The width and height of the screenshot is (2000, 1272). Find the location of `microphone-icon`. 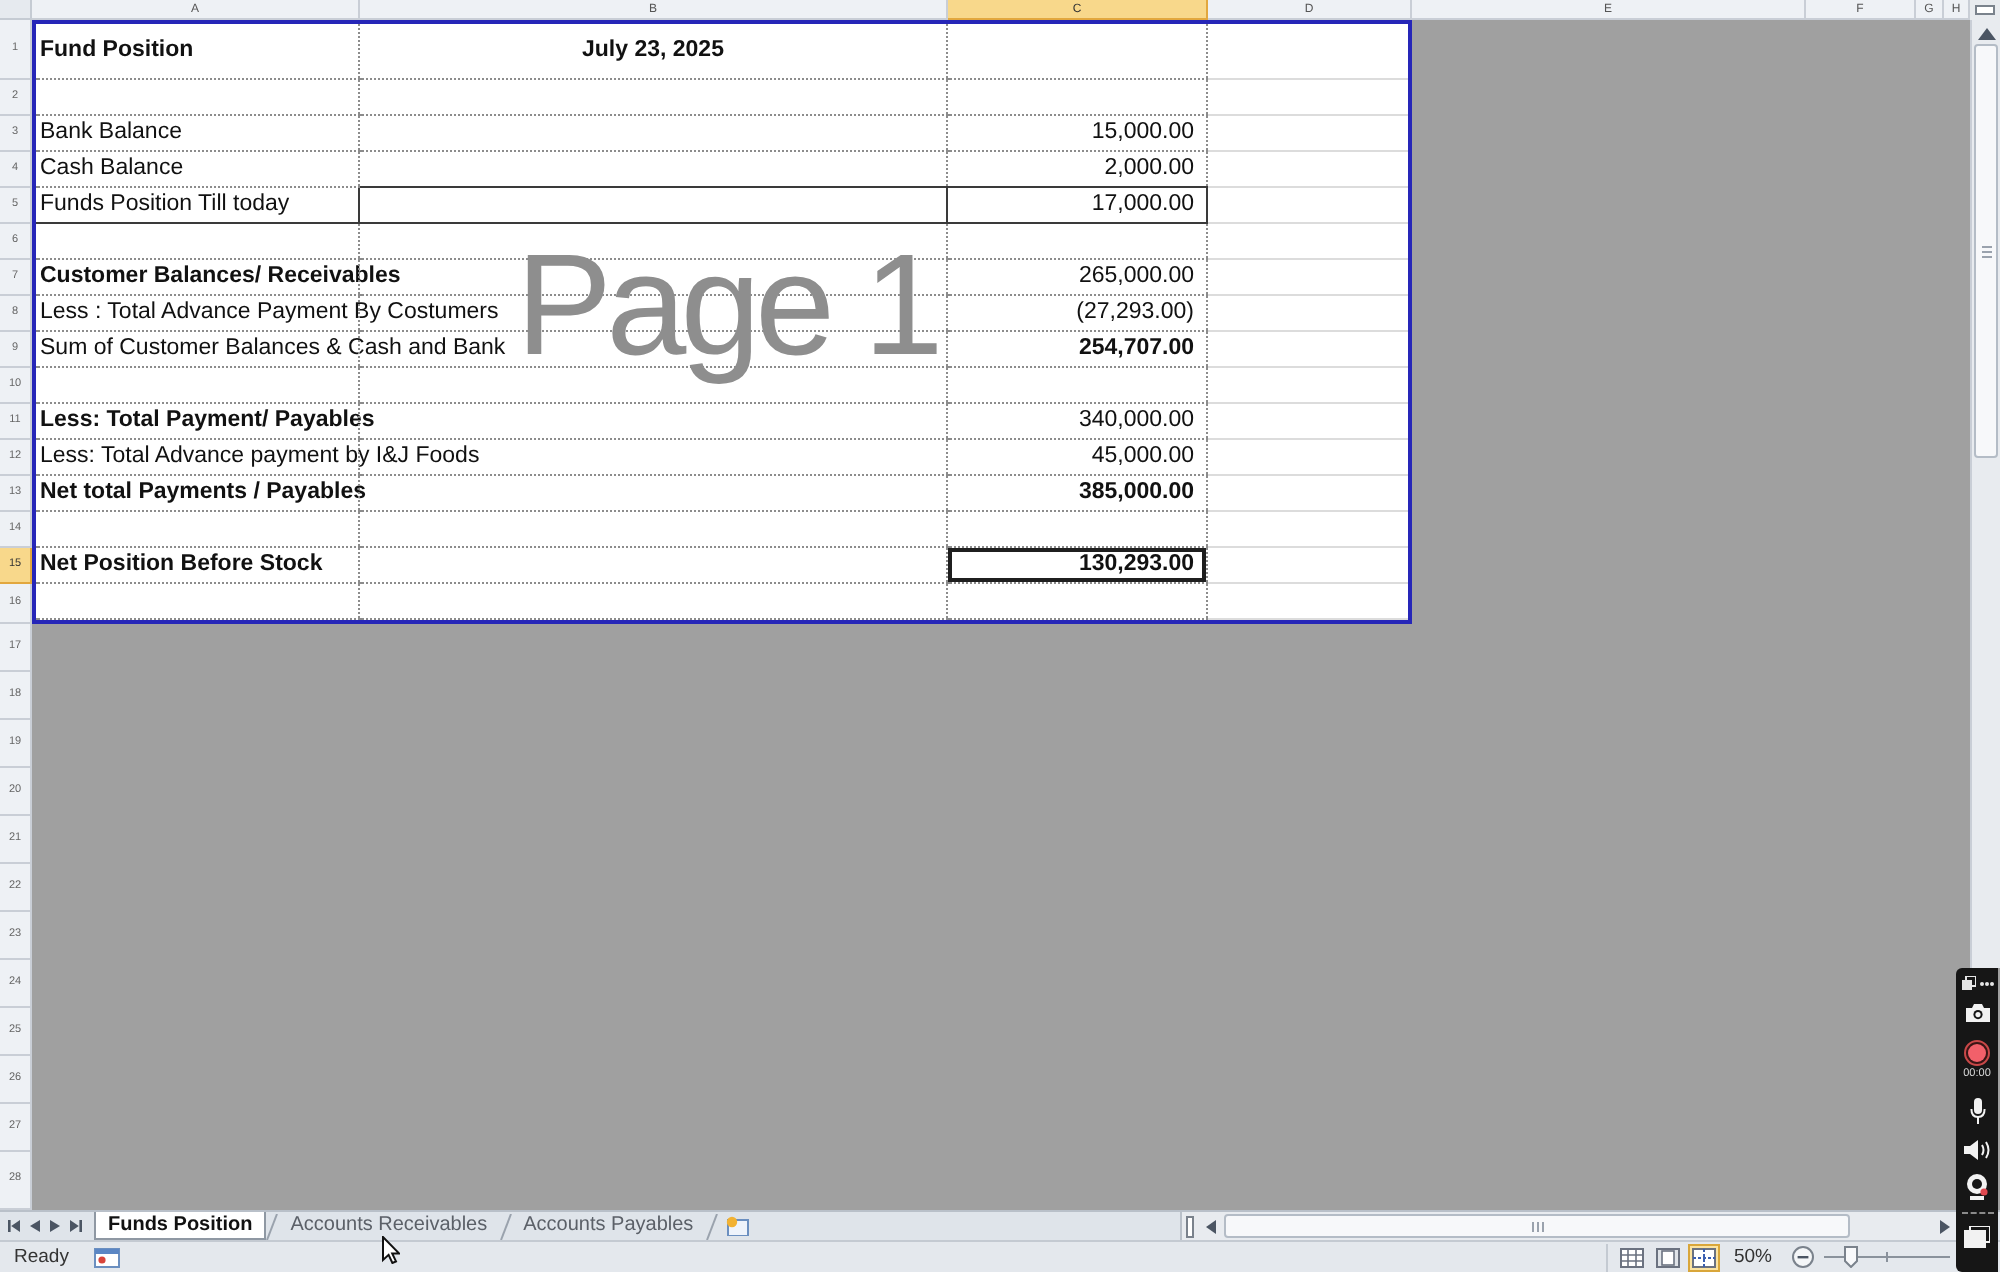

microphone-icon is located at coordinates (1977, 1110).